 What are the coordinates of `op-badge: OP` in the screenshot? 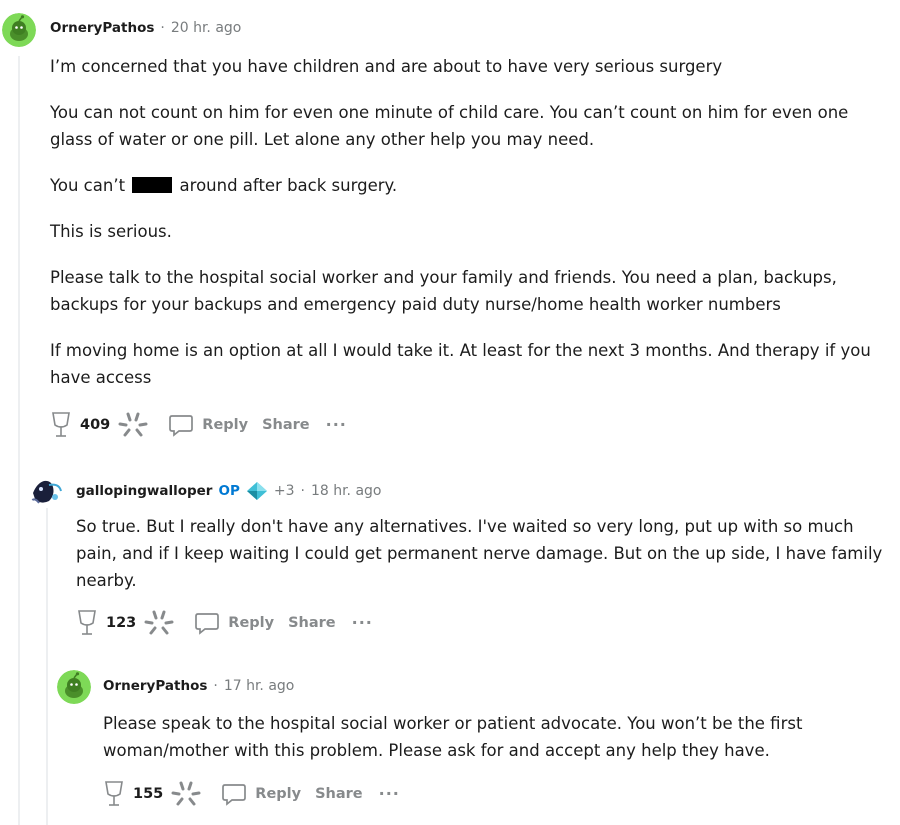 It's located at (229, 491).